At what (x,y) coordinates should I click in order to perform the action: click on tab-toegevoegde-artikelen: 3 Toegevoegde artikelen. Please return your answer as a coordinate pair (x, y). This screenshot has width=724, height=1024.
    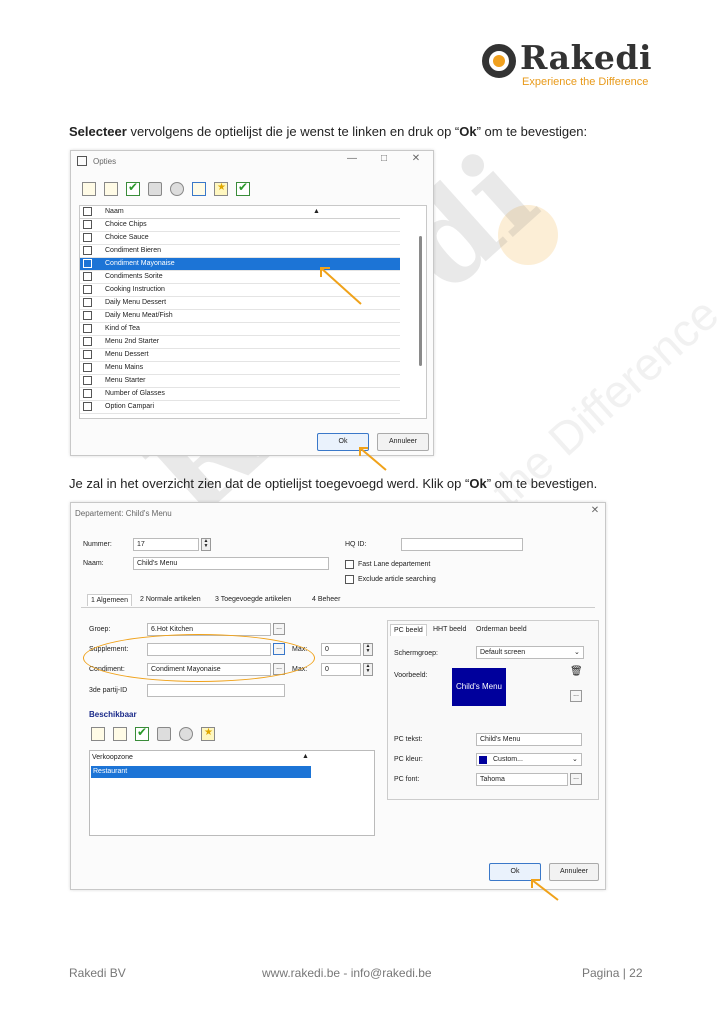
    Looking at the image, I should click on (253, 599).